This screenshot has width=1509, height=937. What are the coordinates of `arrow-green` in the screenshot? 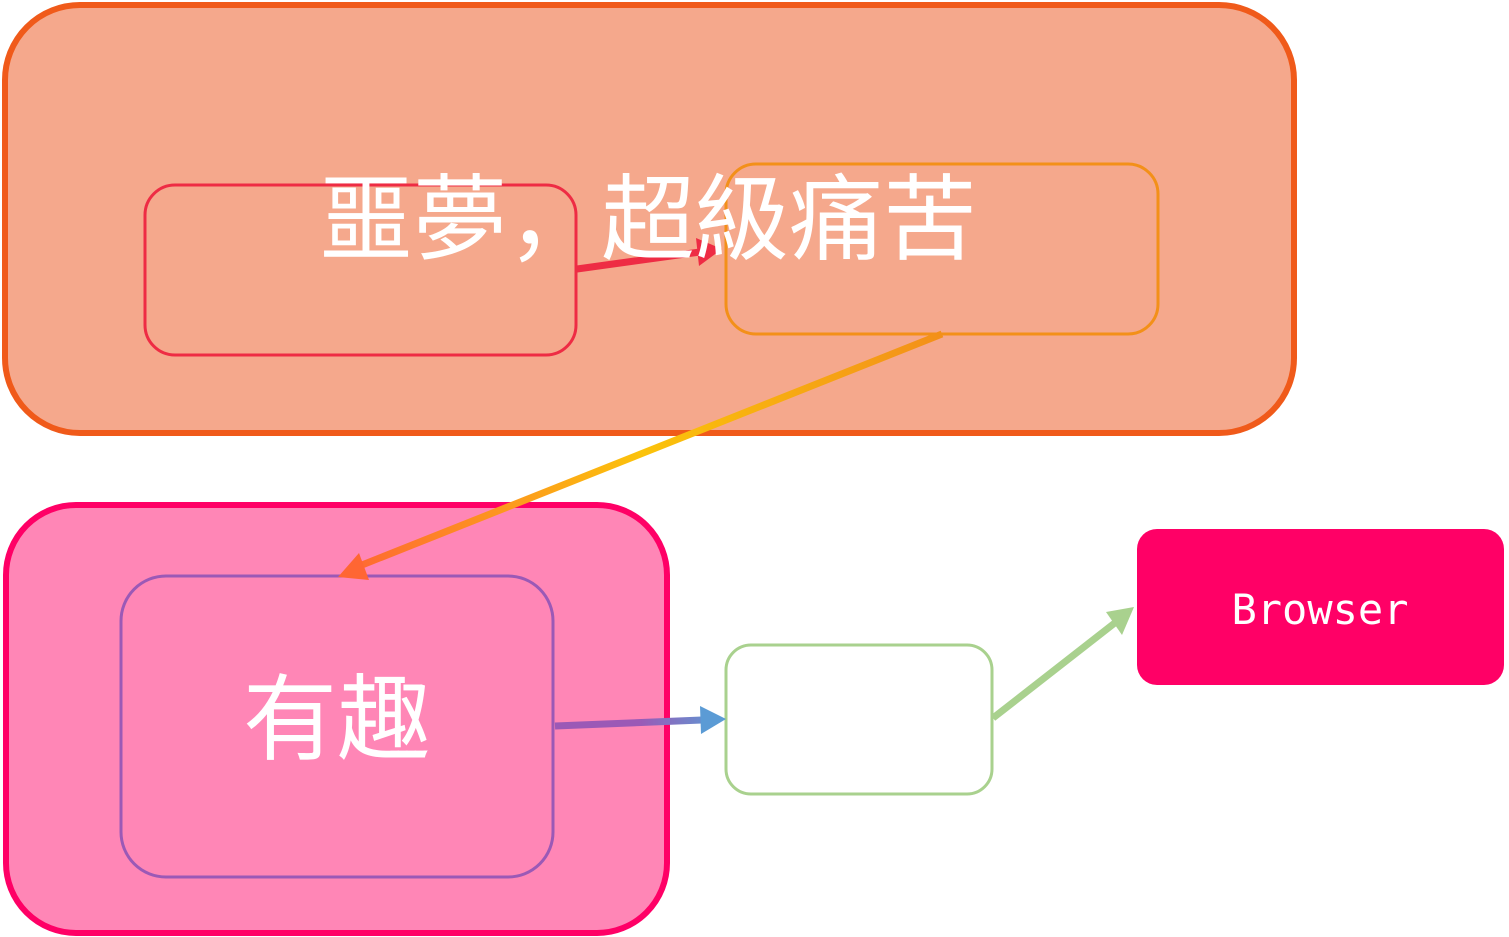 It's located at (1062, 664).